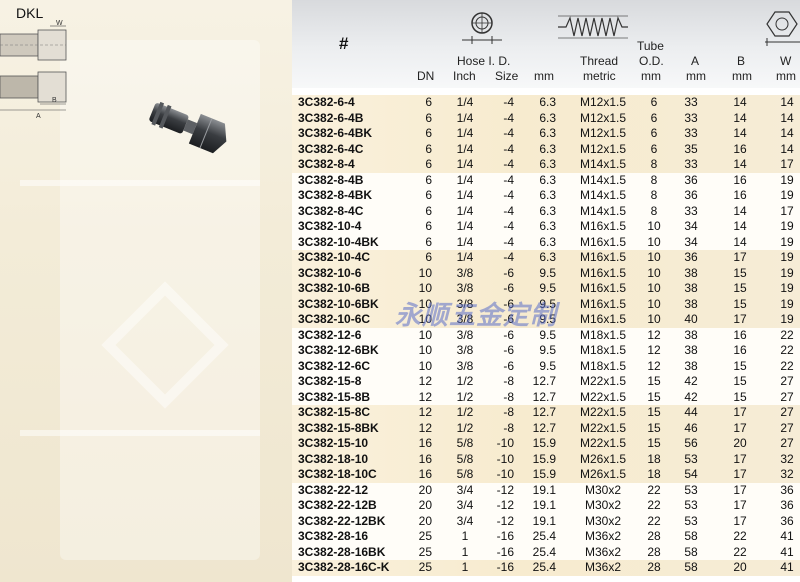 Image resolution: width=800 pixels, height=582 pixels. What do you see at coordinates (331, 148) in the screenshot?
I see `part-number-cell: 3C382-6-4C` at bounding box center [331, 148].